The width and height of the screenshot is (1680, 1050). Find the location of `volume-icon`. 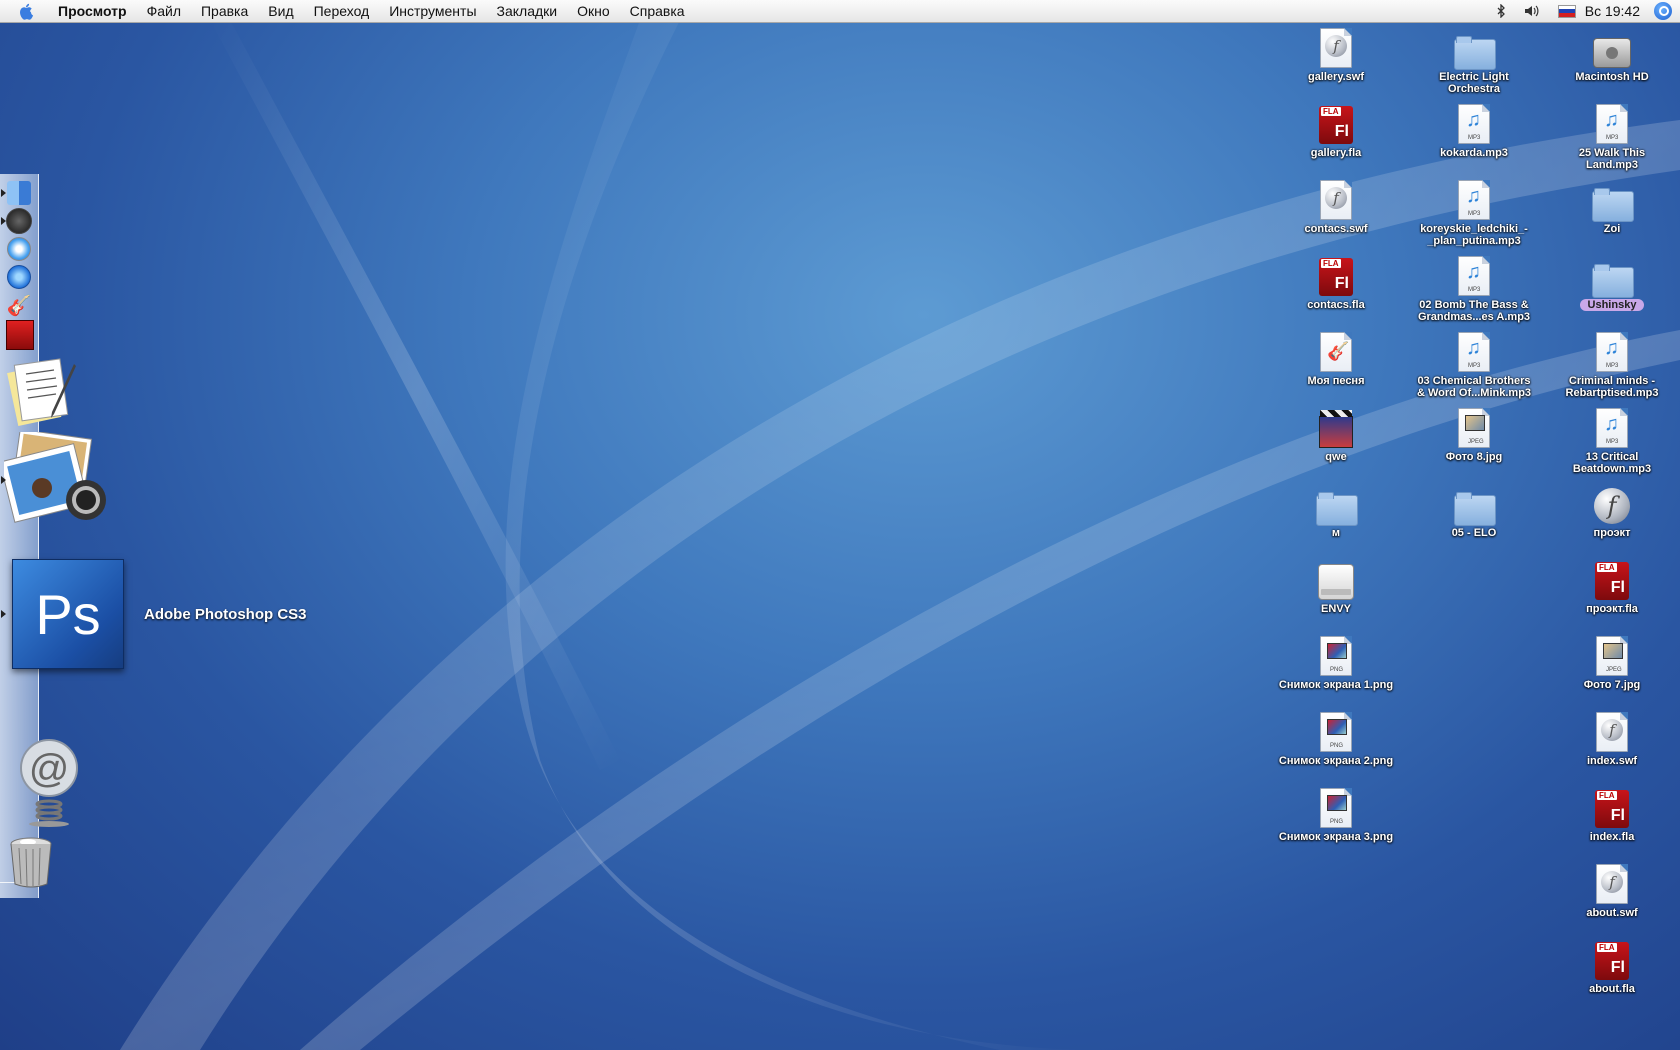

volume-icon is located at coordinates (1532, 11).